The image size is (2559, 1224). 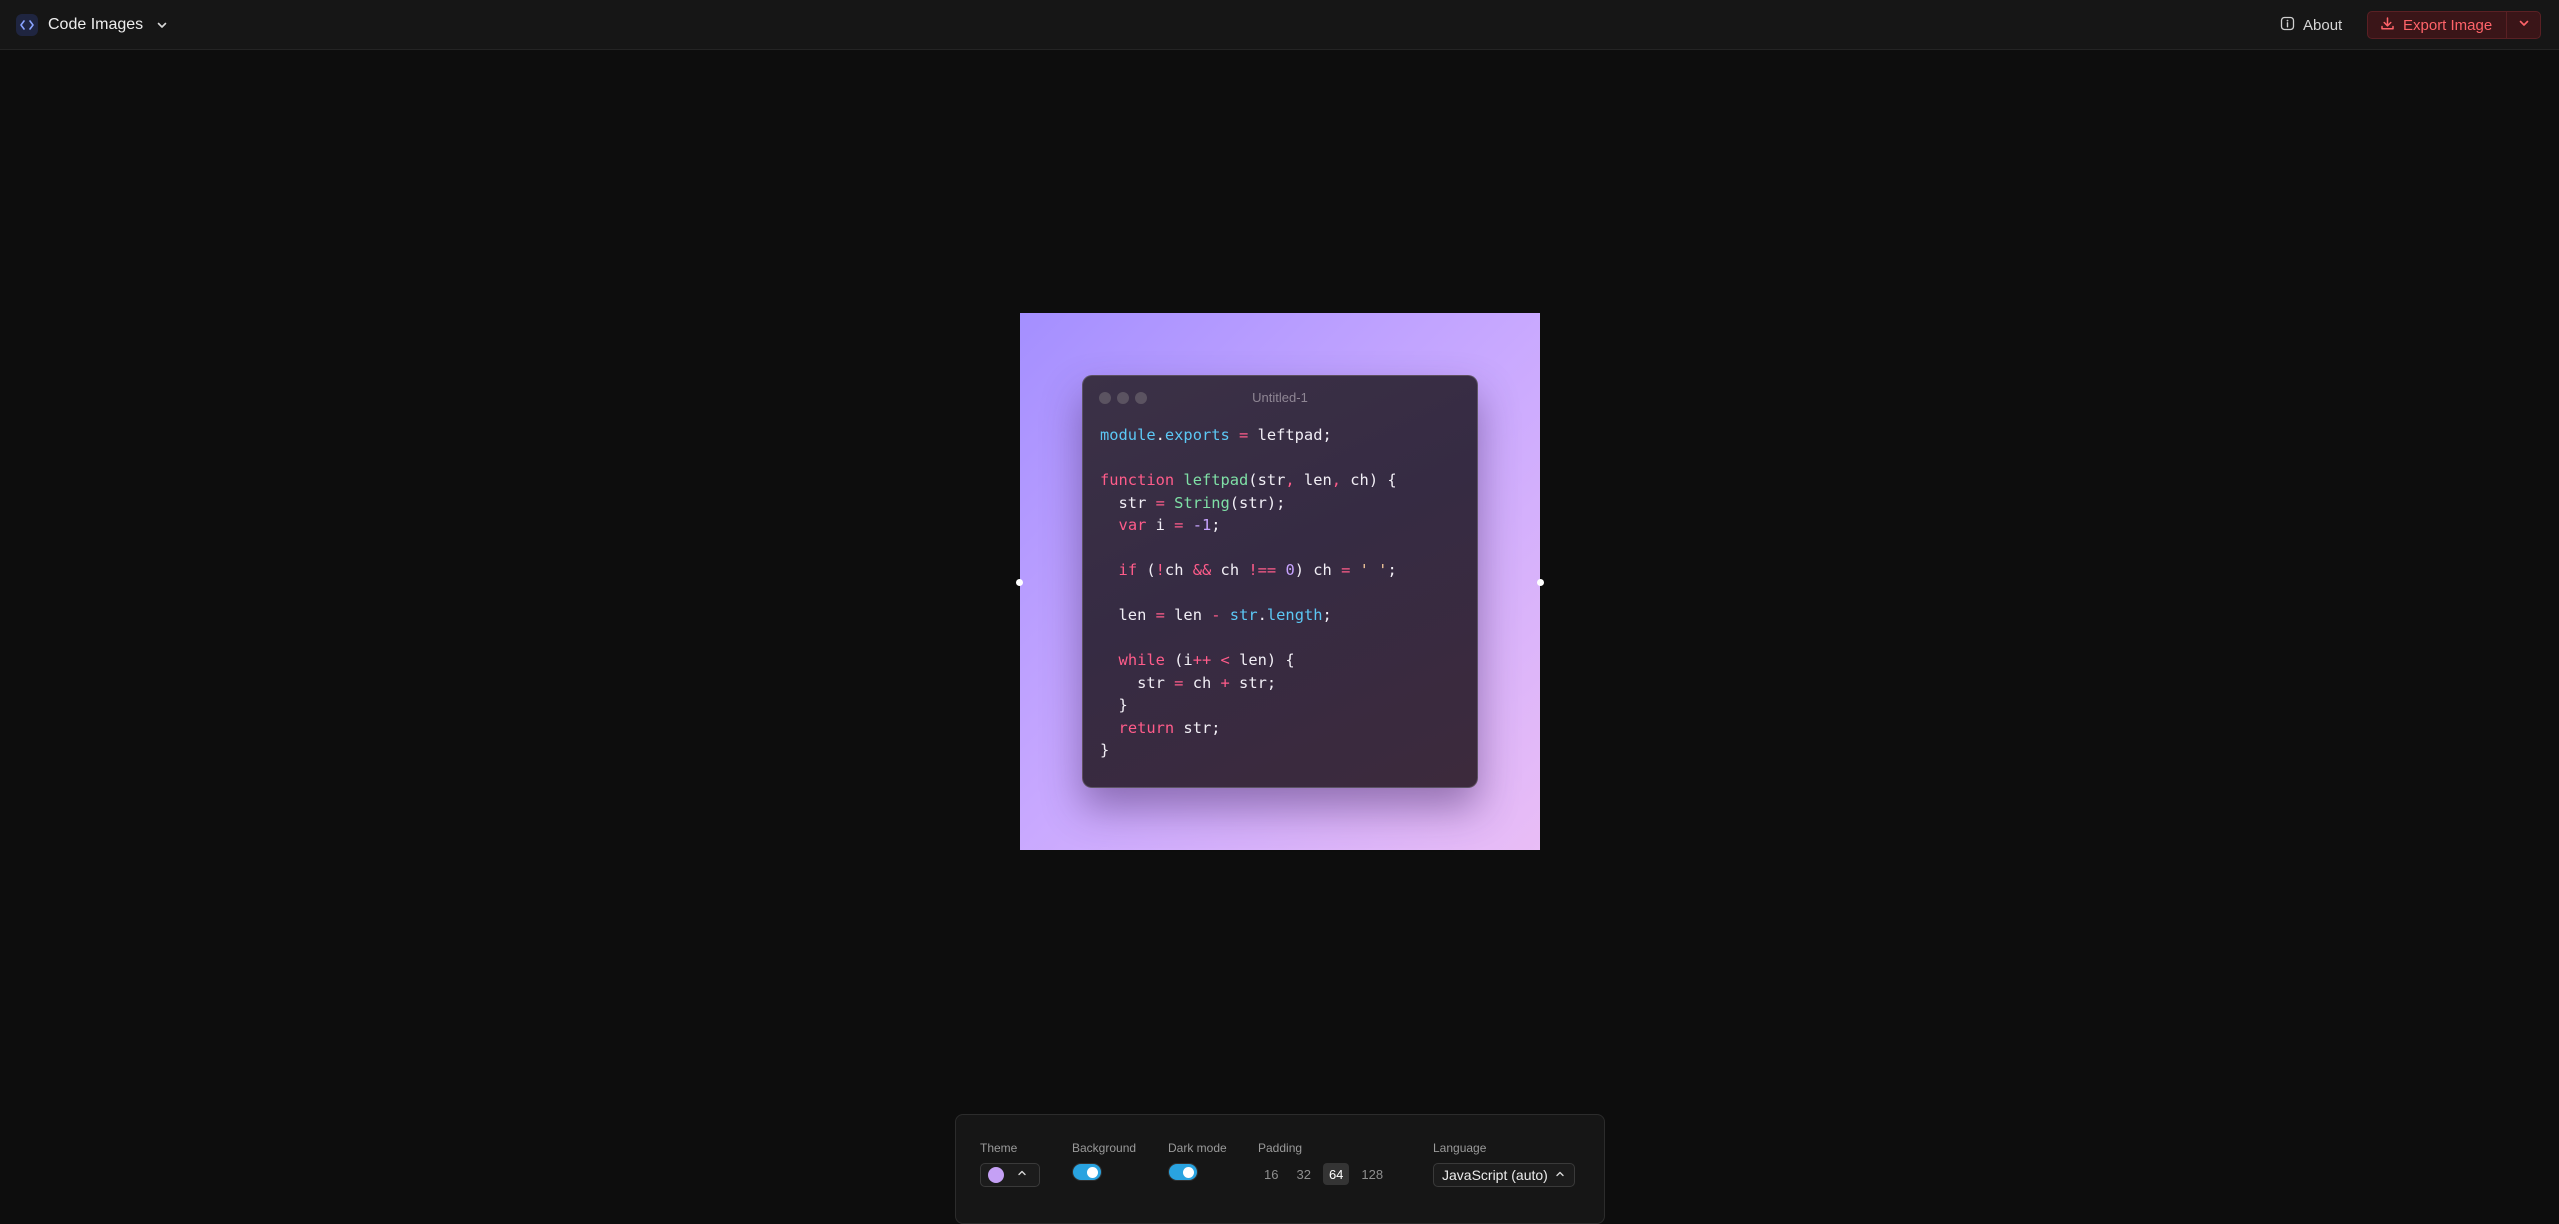 What do you see at coordinates (1248, 615) in the screenshot?
I see `code-line: len = len - str.length;` at bounding box center [1248, 615].